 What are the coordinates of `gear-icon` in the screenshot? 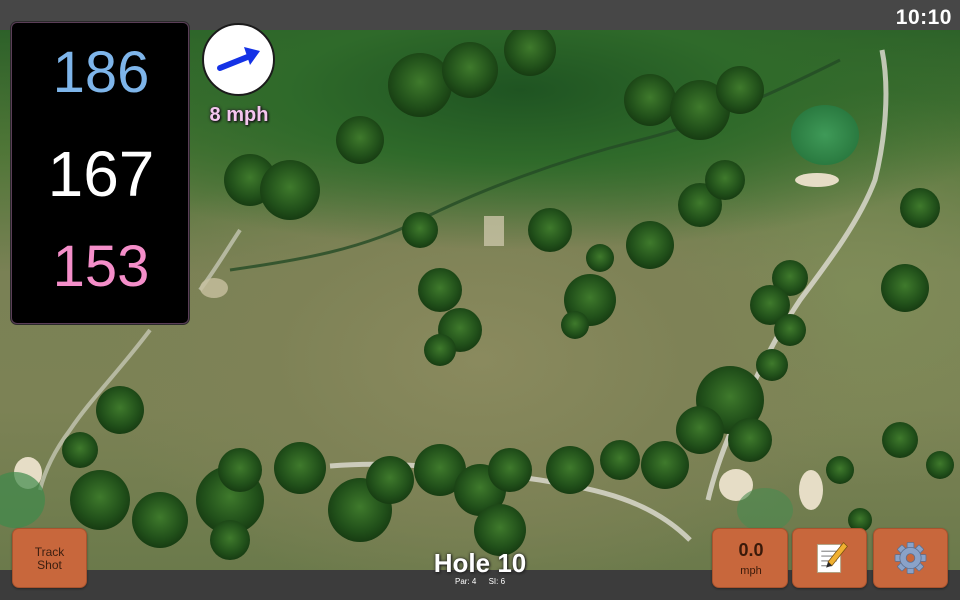 It's located at (910, 558).